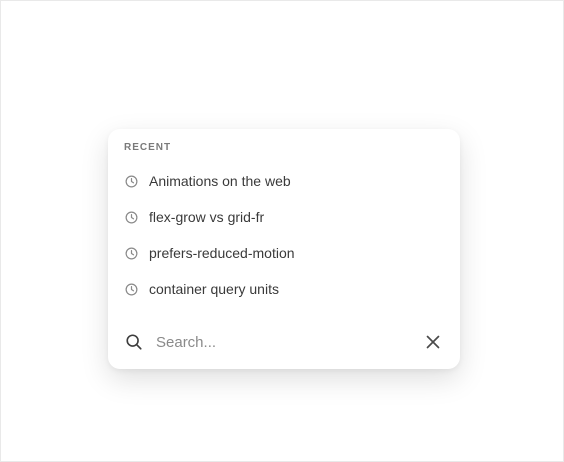  What do you see at coordinates (220, 181) in the screenshot?
I see `recent-item-label: Animations on the web` at bounding box center [220, 181].